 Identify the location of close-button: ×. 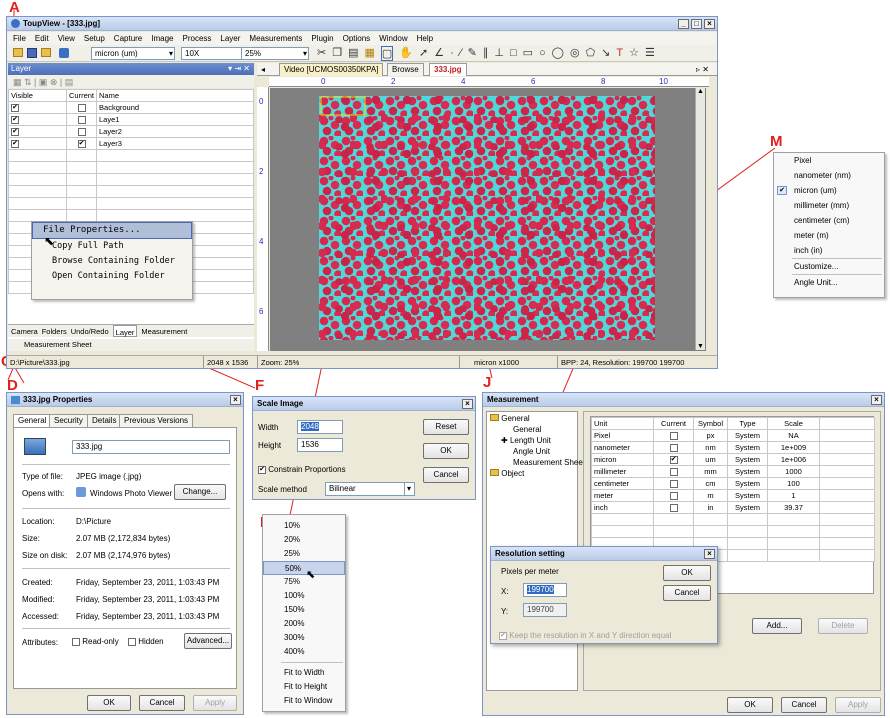
(709, 23).